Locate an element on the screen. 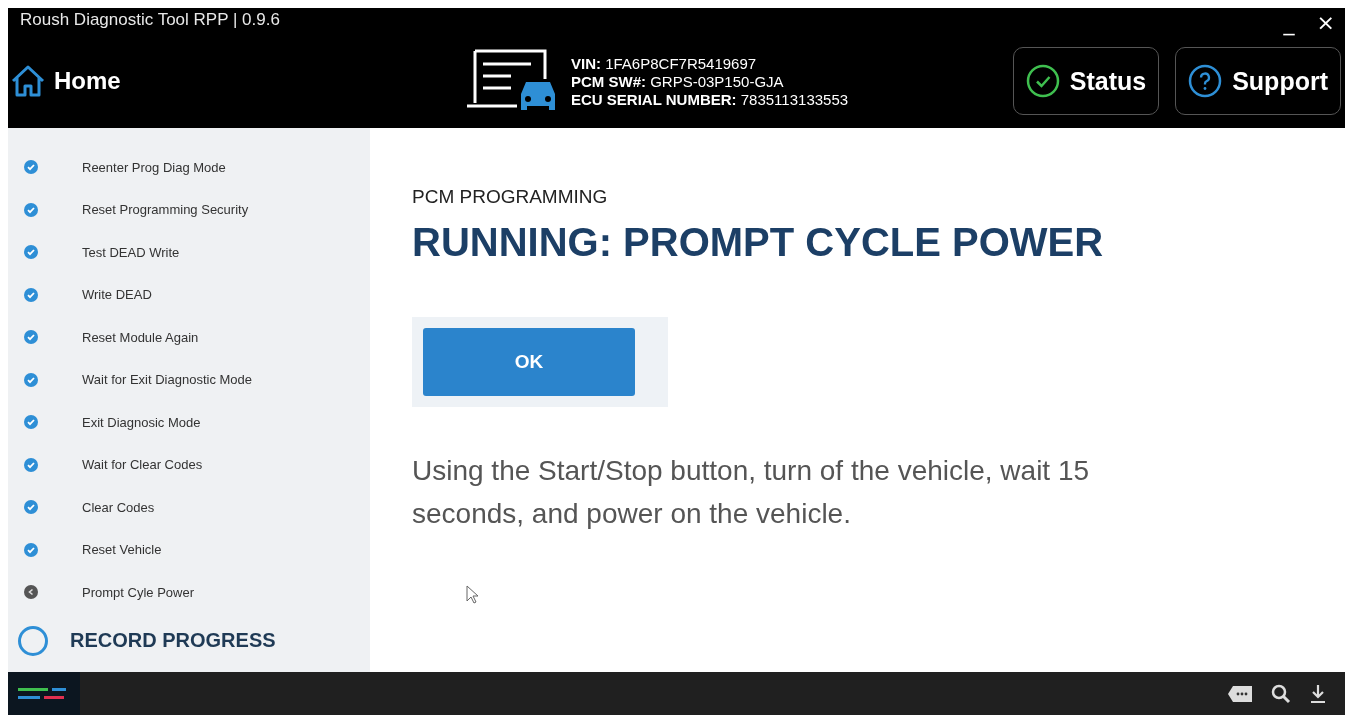  ok-button: OK is located at coordinates (529, 362).